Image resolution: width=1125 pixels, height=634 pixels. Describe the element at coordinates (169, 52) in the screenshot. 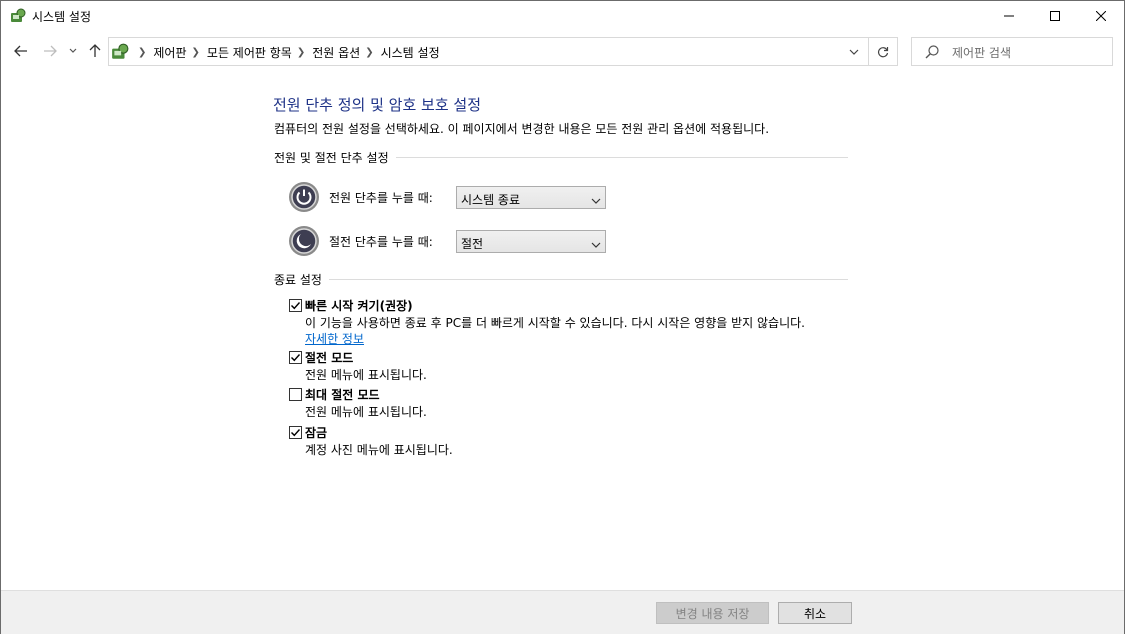

I see `breadcrumb-item: 제어판` at that location.